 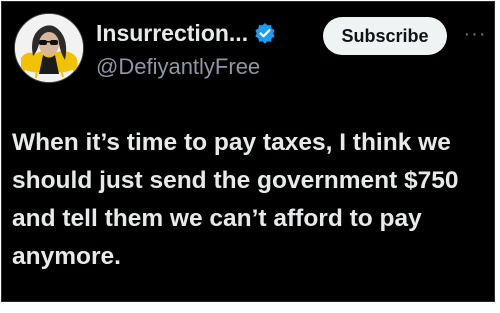 I want to click on avatar, so click(x=49, y=48).